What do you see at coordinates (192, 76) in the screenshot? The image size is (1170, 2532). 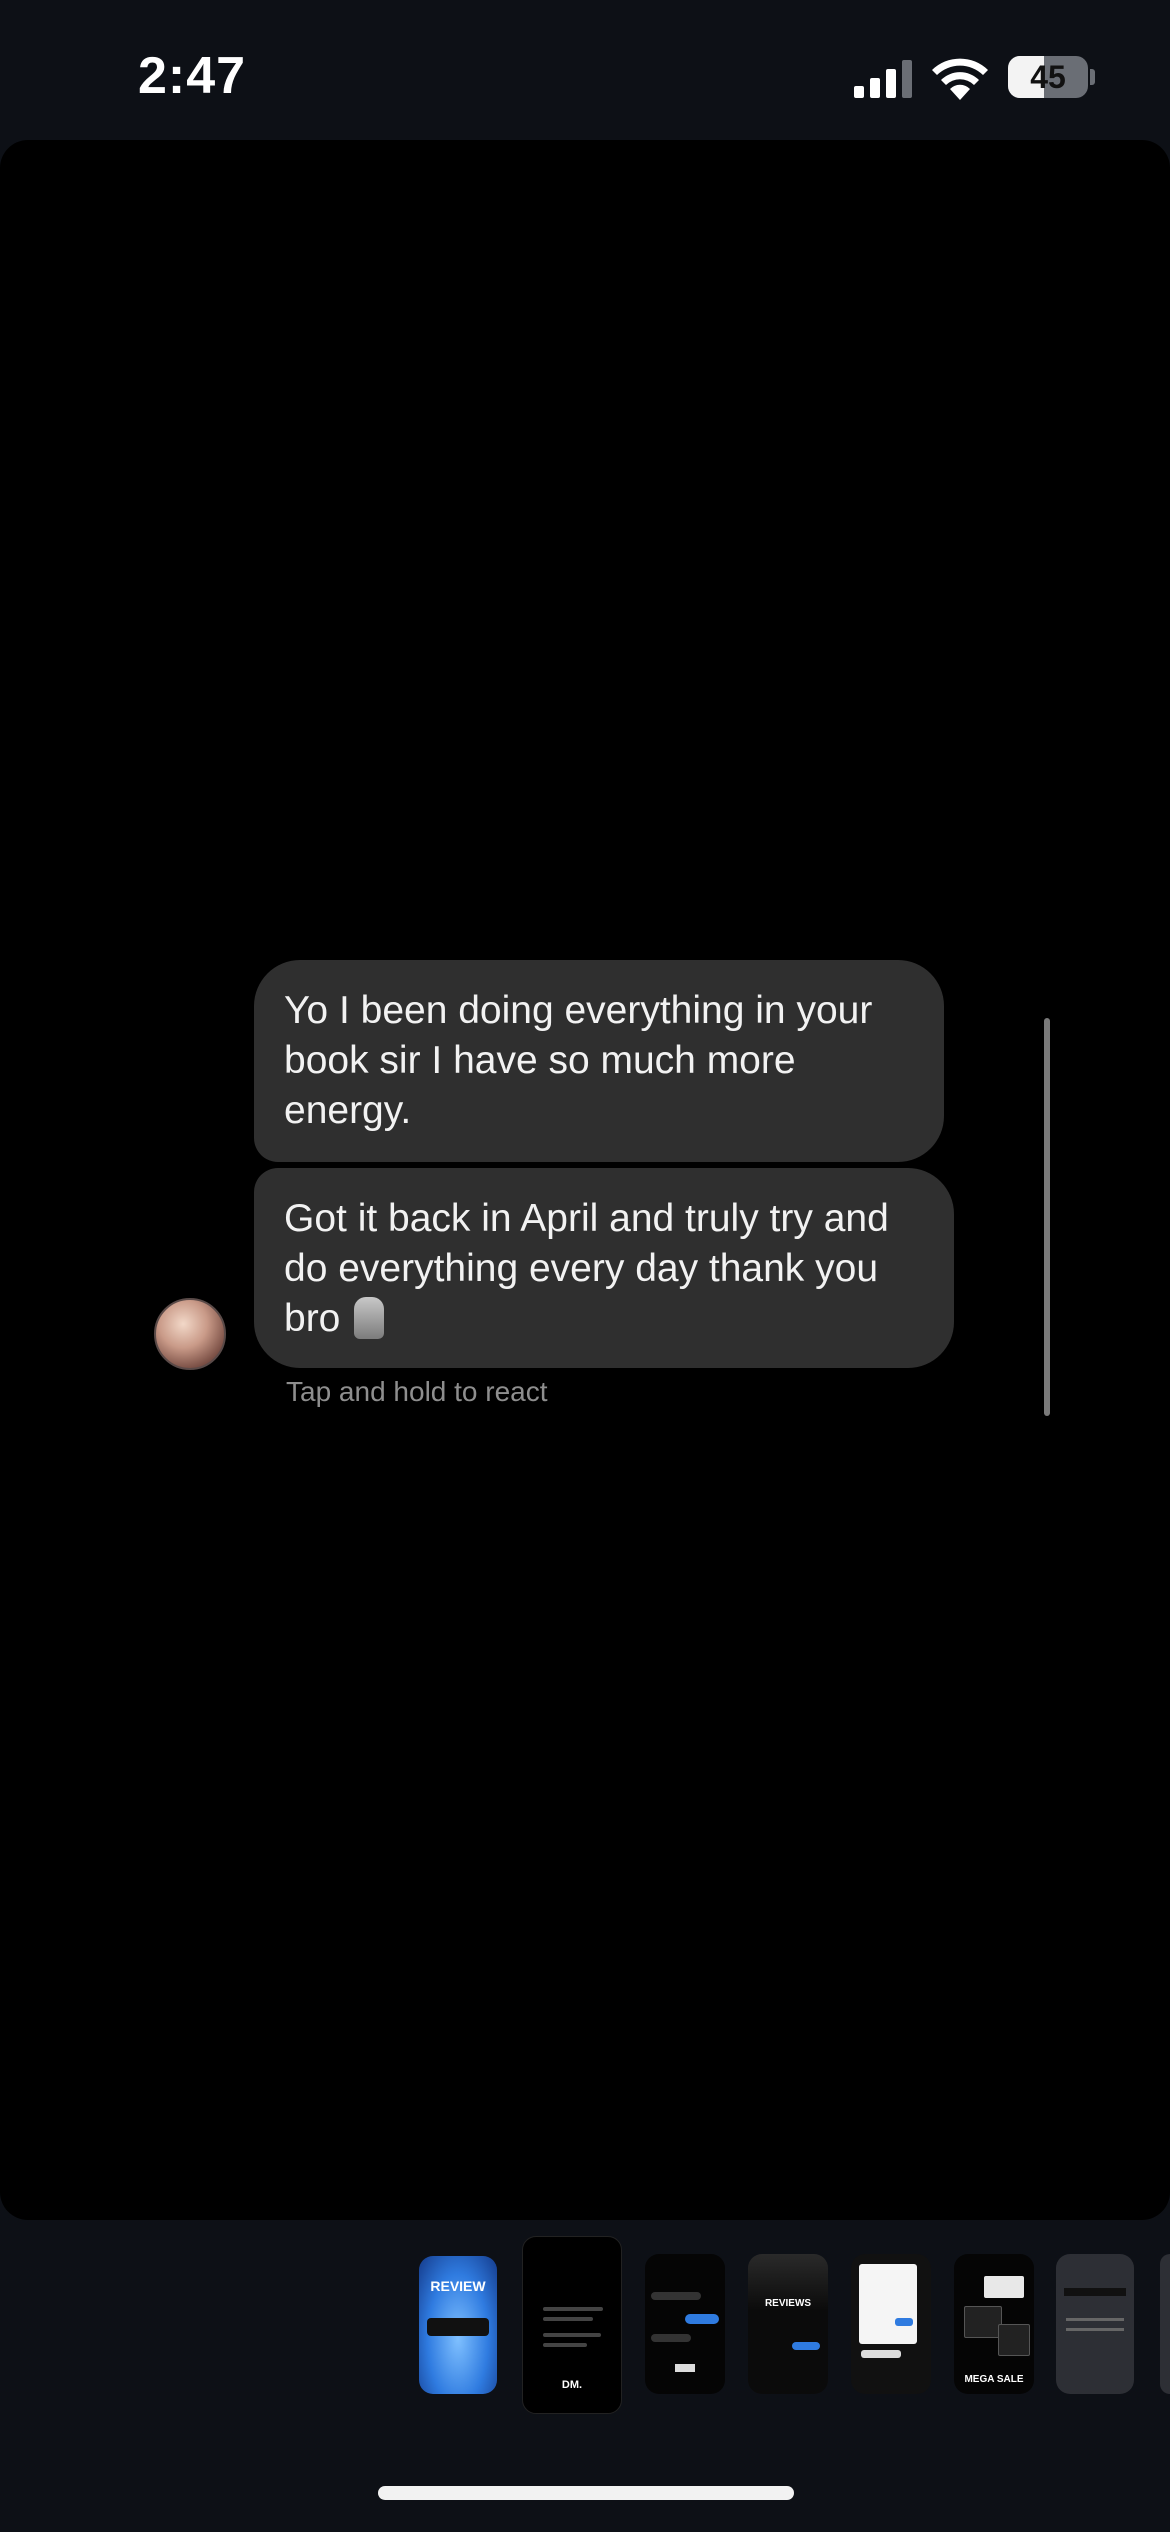 I see `status-time: 2:47` at bounding box center [192, 76].